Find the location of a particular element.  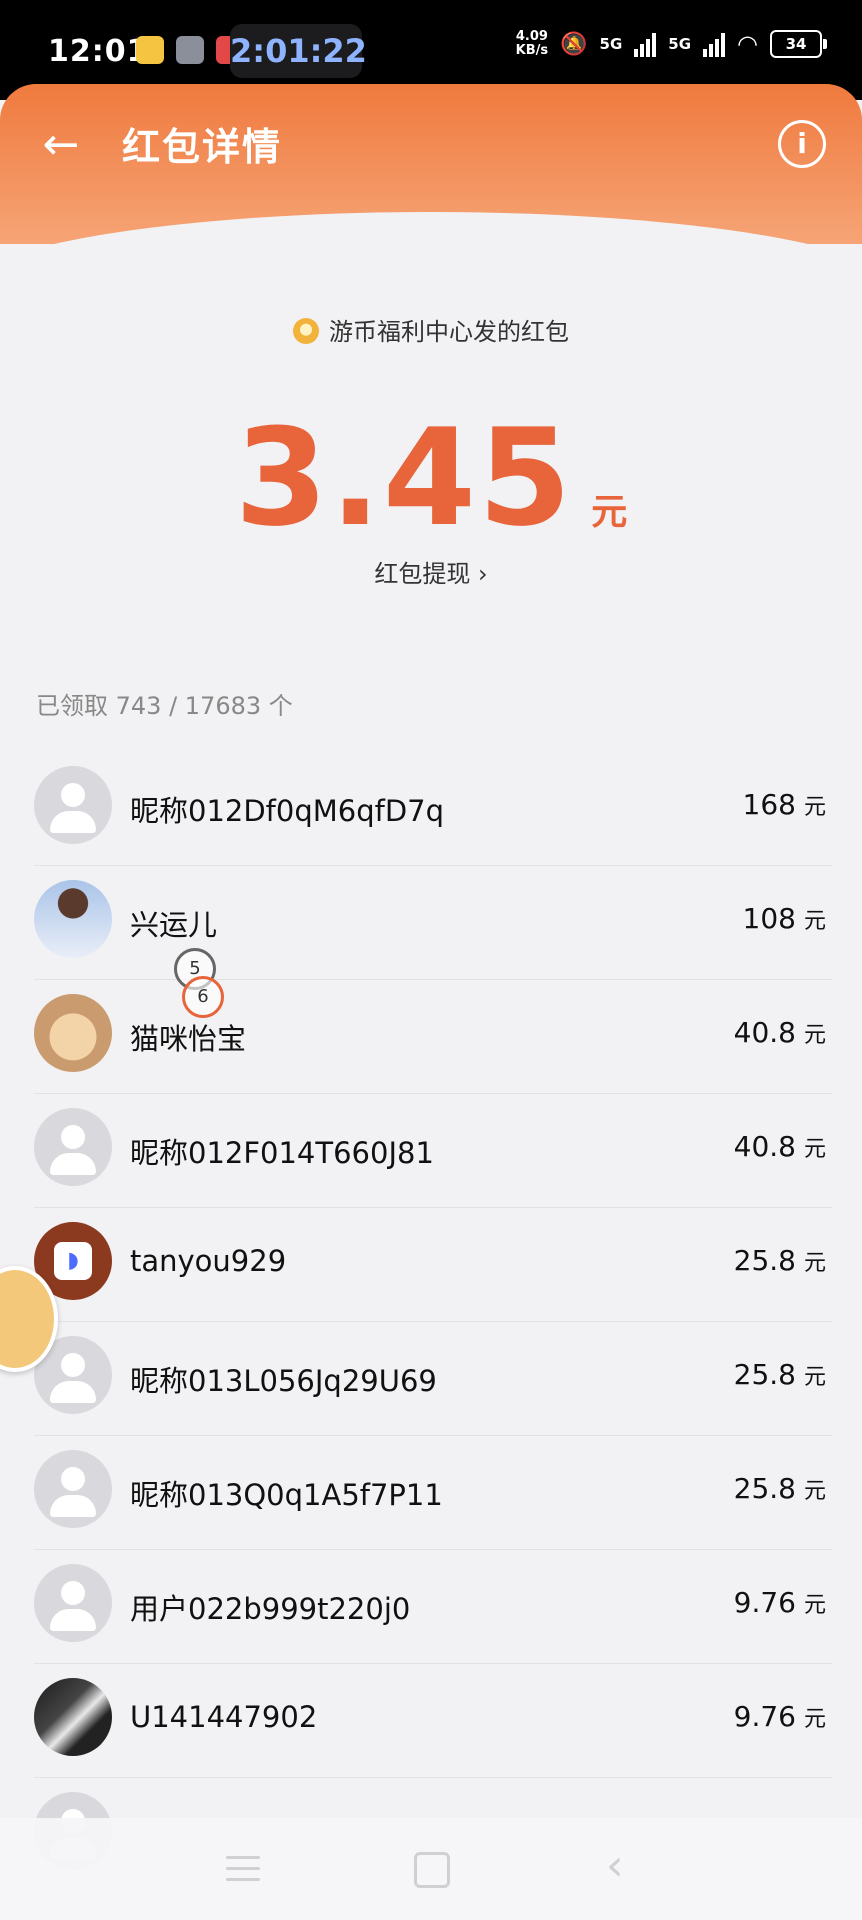

menu-icon is located at coordinates (243, 1869).